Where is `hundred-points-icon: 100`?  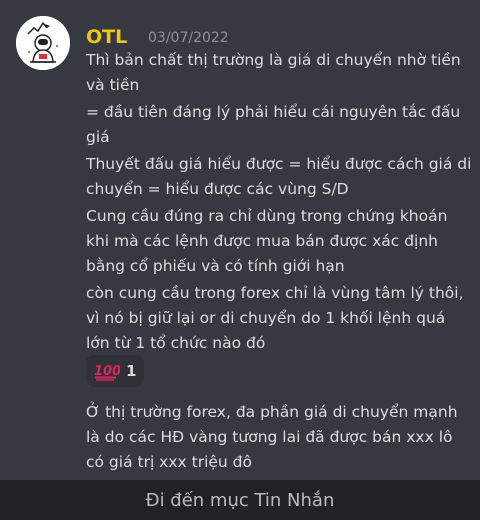 hundred-points-icon: 100 is located at coordinates (107, 371).